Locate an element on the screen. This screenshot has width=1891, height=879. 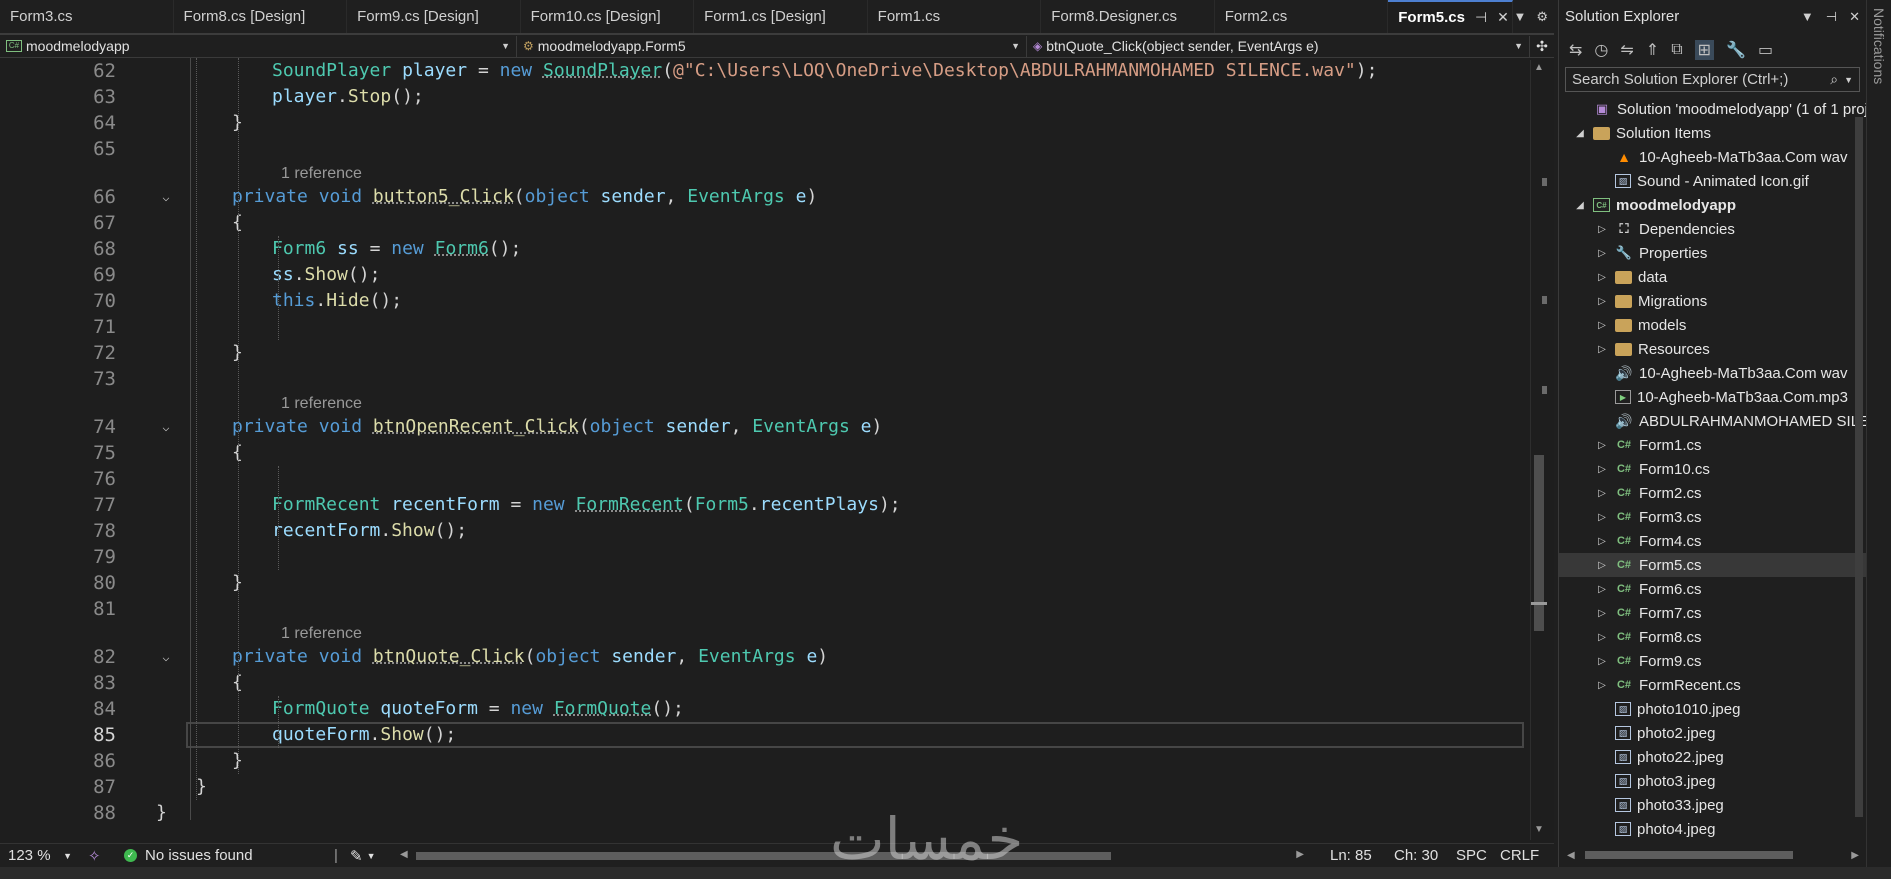
zoom-combo: 123 % ▼ is located at coordinates (40, 855).